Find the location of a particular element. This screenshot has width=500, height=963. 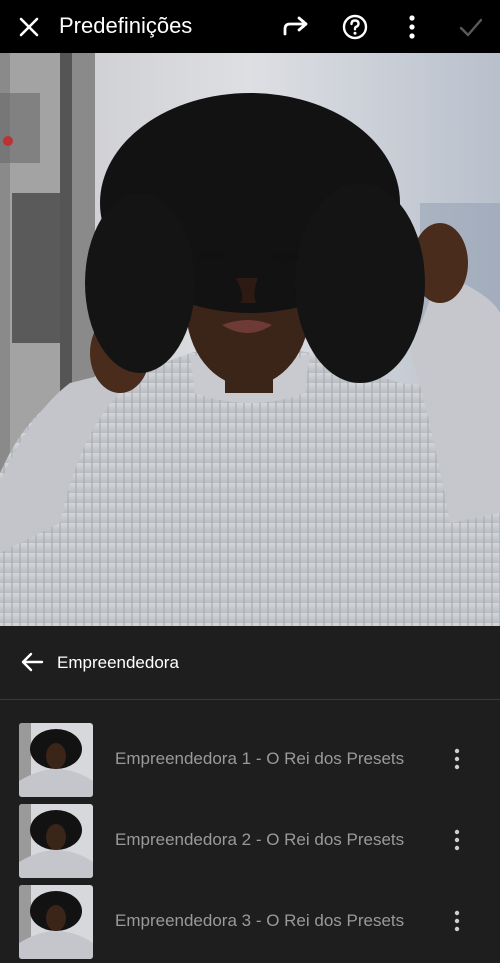

preset-item: Empreendedora 1 - O Rei dos Presets is located at coordinates (250, 761).